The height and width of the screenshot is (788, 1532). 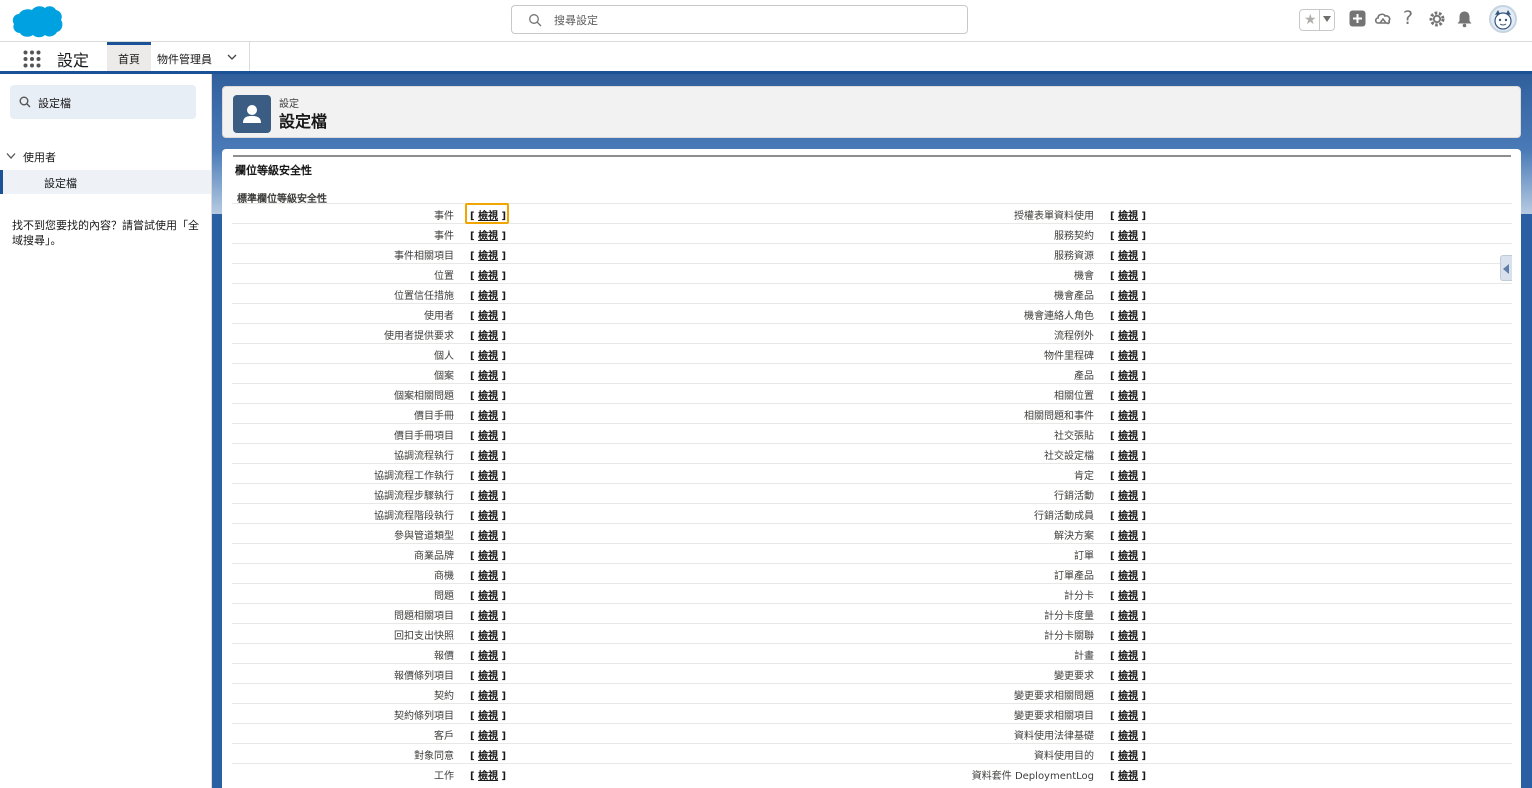 What do you see at coordinates (1503, 19) in the screenshot?
I see `user-avatar` at bounding box center [1503, 19].